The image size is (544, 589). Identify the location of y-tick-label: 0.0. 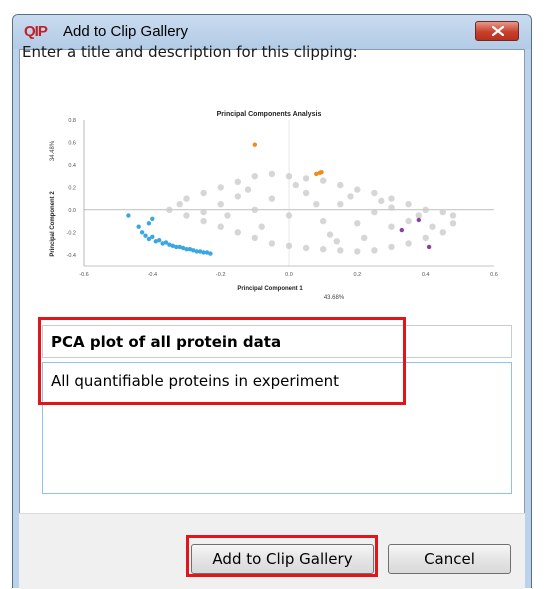
(72, 211).